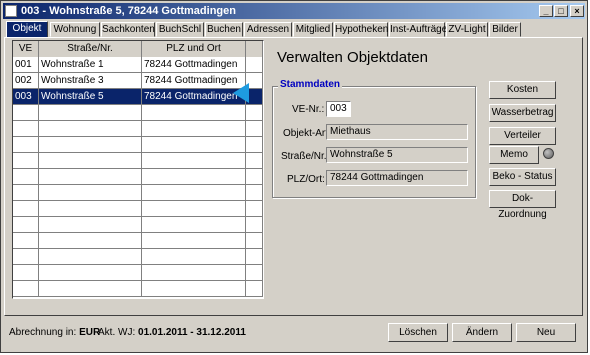  What do you see at coordinates (338, 109) in the screenshot?
I see `ve-field: 003` at bounding box center [338, 109].